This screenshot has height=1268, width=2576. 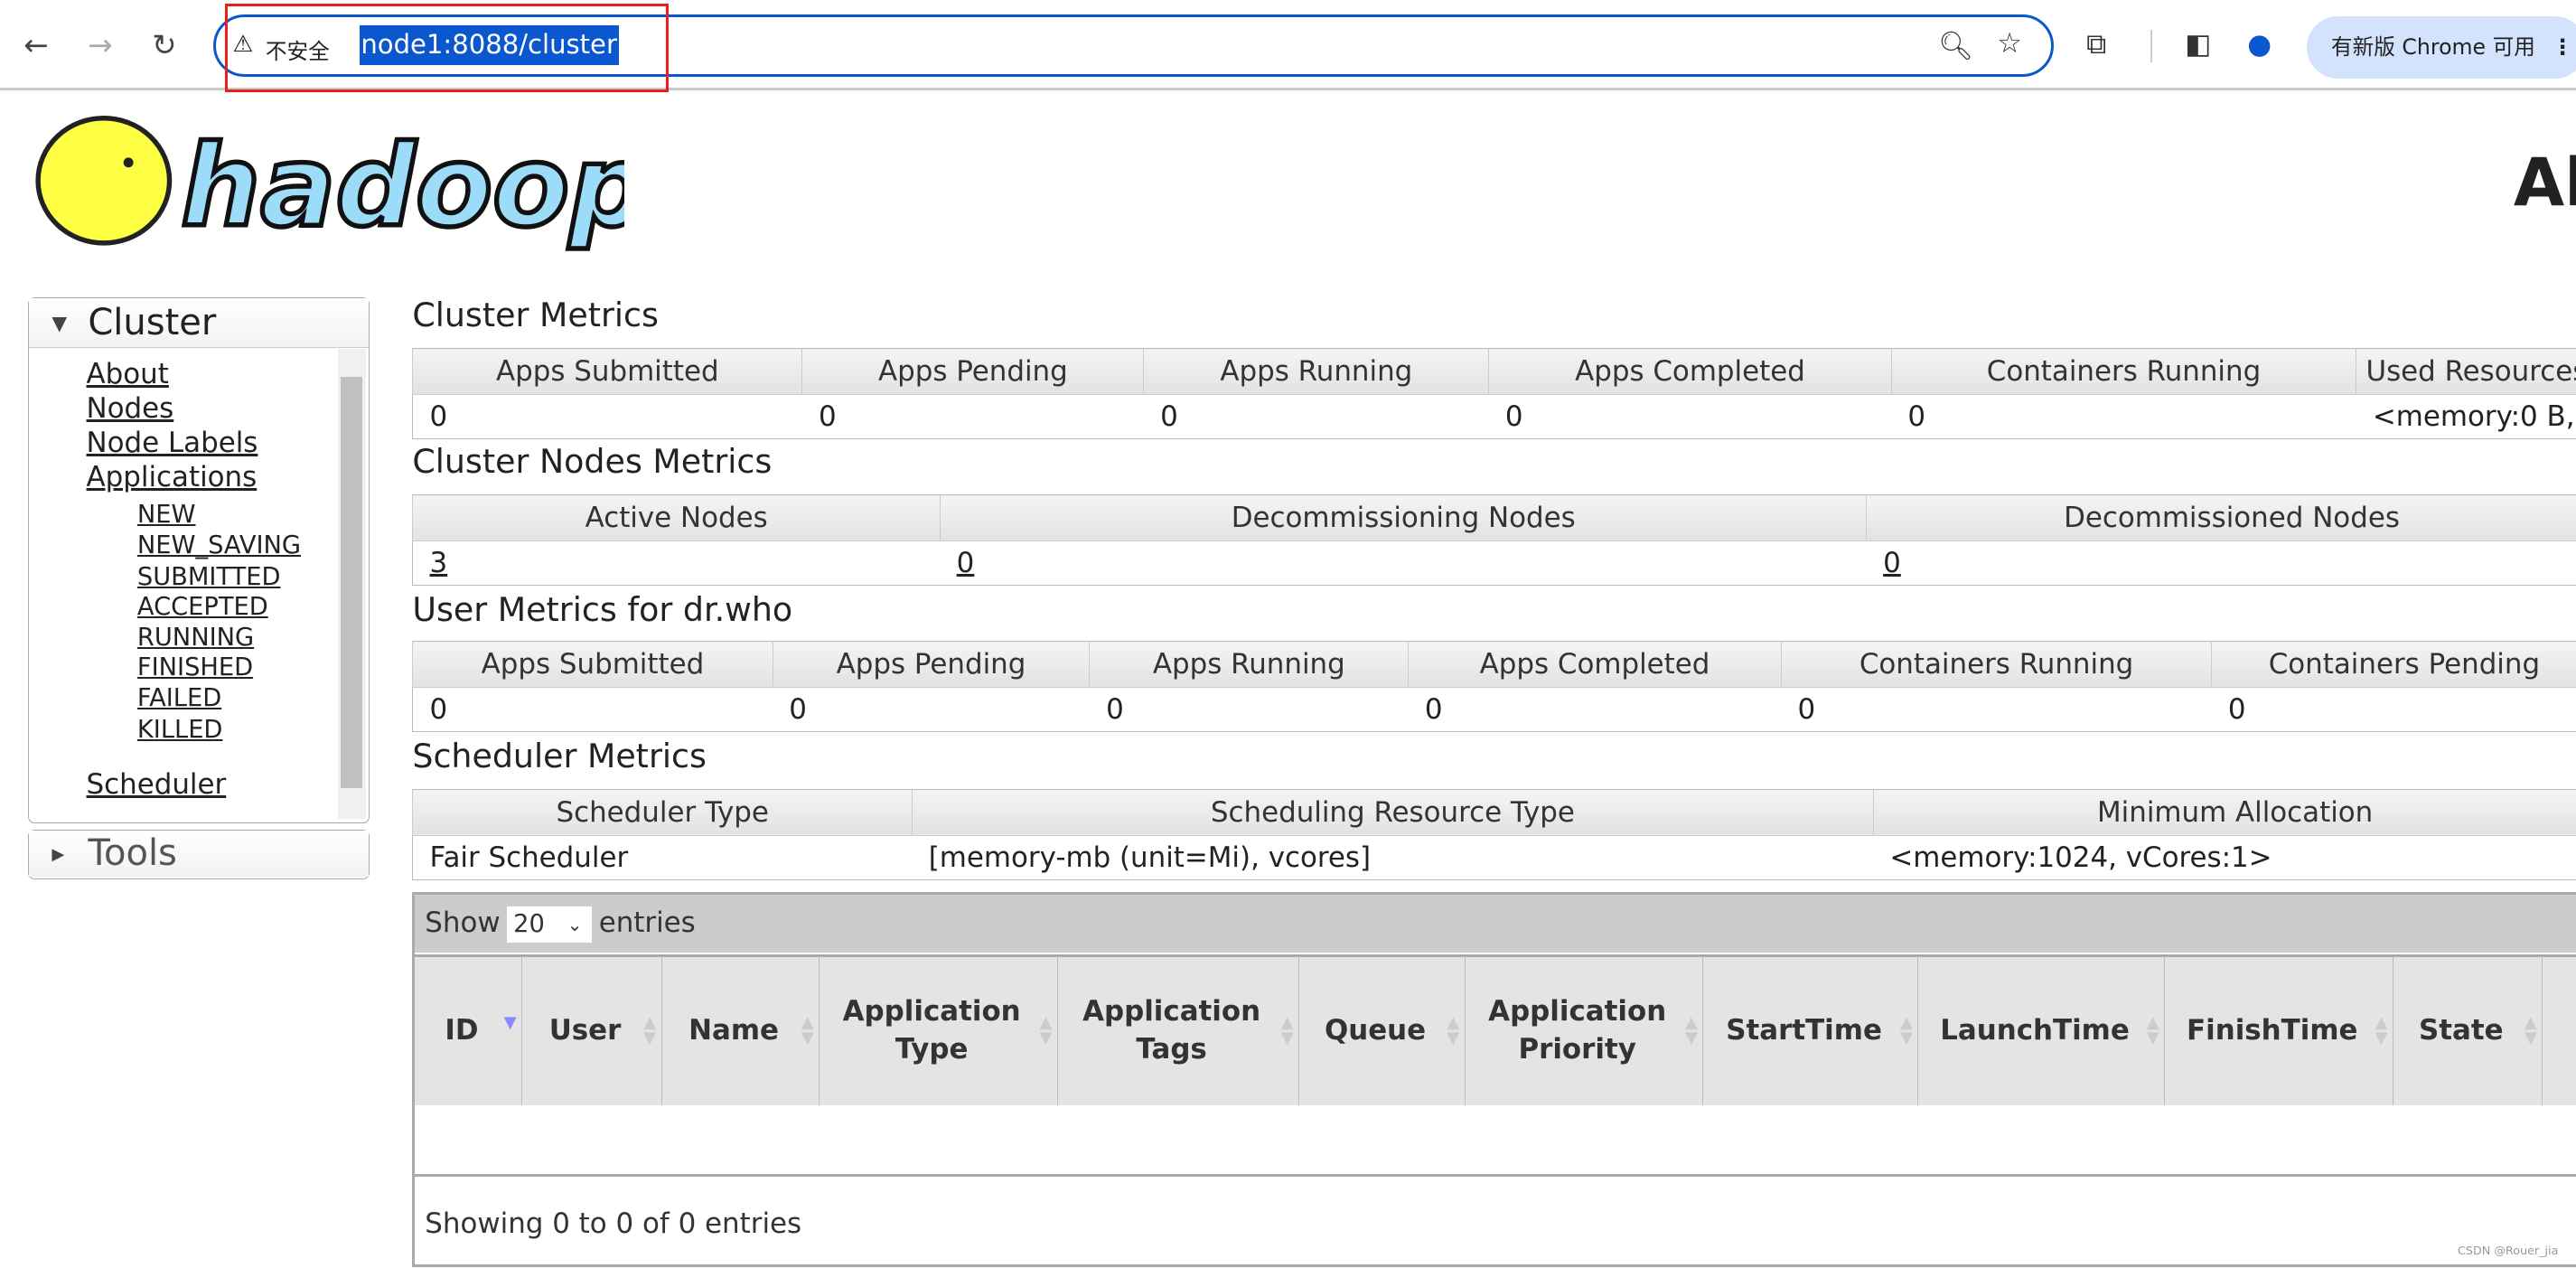 What do you see at coordinates (2221, 517) in the screenshot?
I see `col-header: Decommissioned Nodes` at bounding box center [2221, 517].